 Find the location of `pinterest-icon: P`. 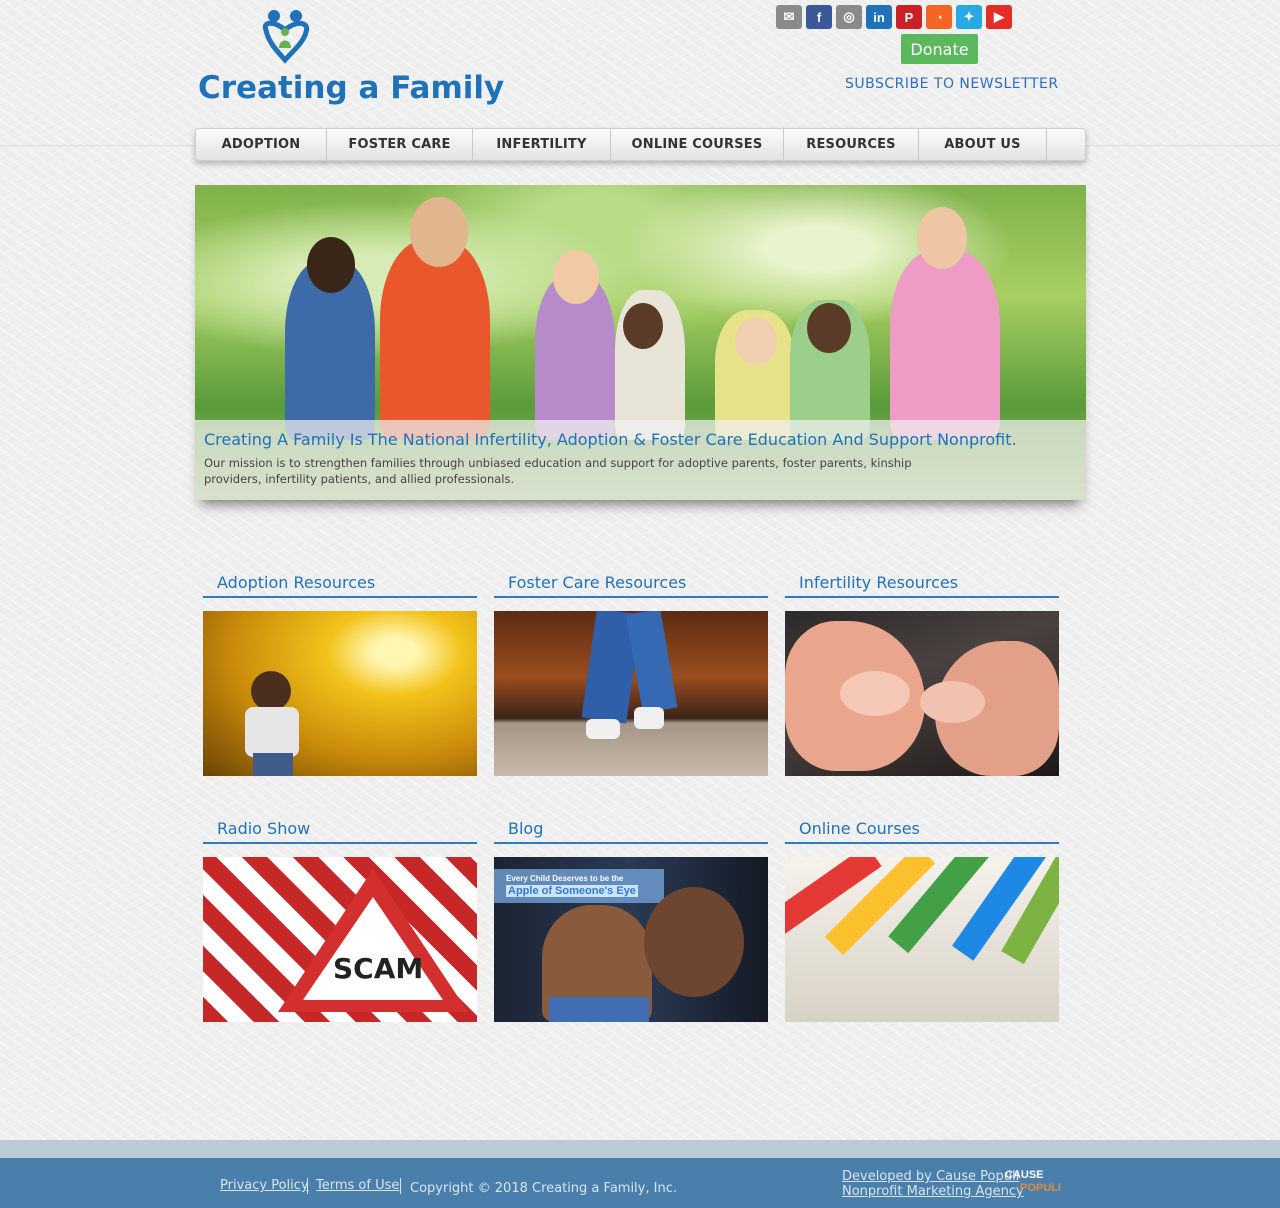

pinterest-icon: P is located at coordinates (909, 17).